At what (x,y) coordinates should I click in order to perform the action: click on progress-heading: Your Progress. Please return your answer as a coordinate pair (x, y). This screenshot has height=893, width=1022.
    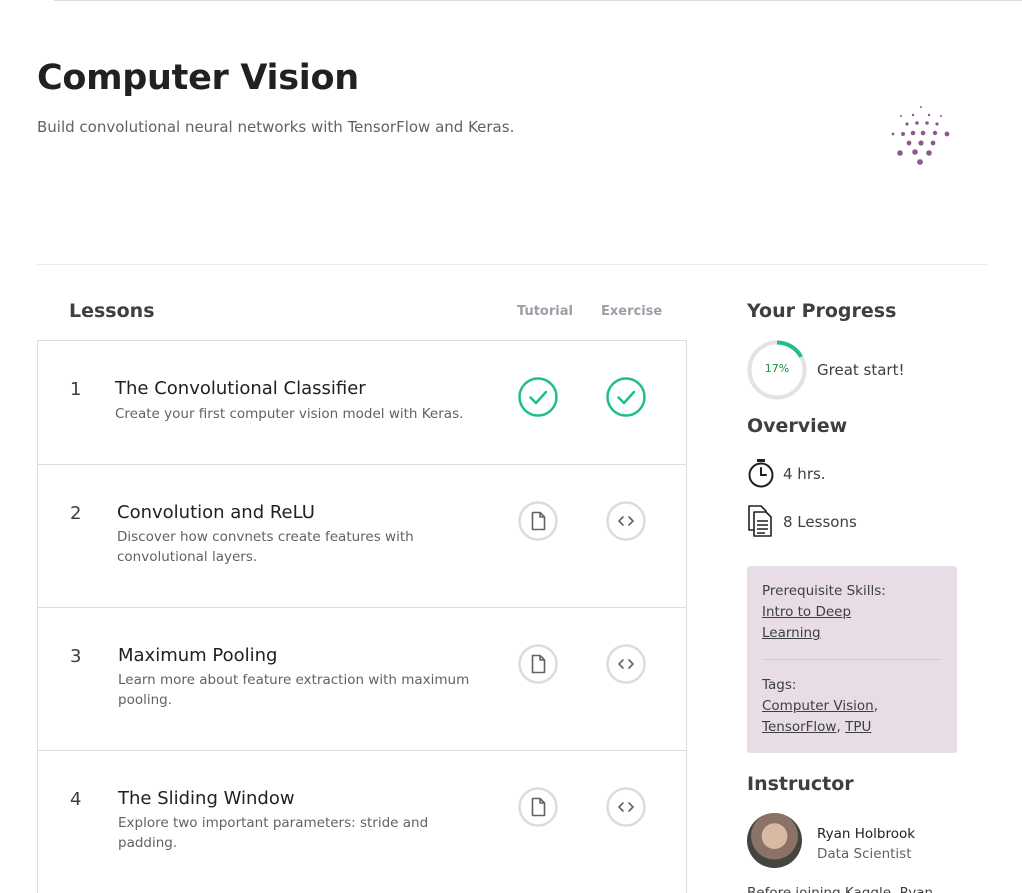
    Looking at the image, I should click on (822, 311).